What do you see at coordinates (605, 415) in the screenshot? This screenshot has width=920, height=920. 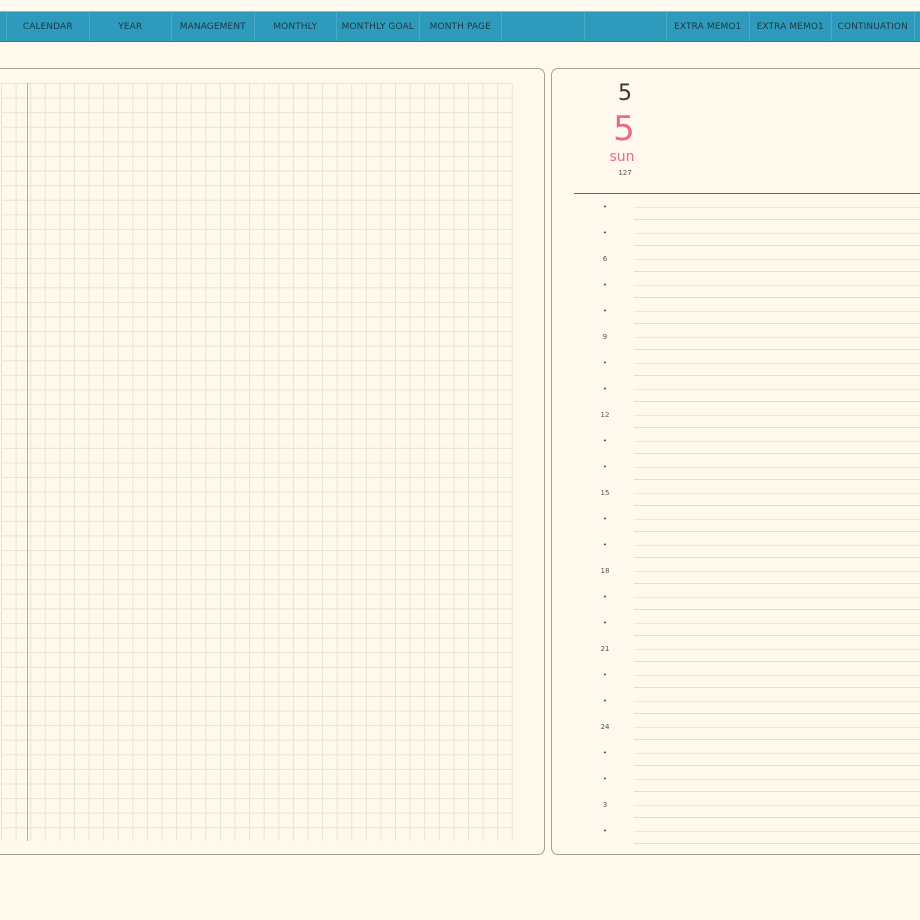 I see `hour-label: 12` at bounding box center [605, 415].